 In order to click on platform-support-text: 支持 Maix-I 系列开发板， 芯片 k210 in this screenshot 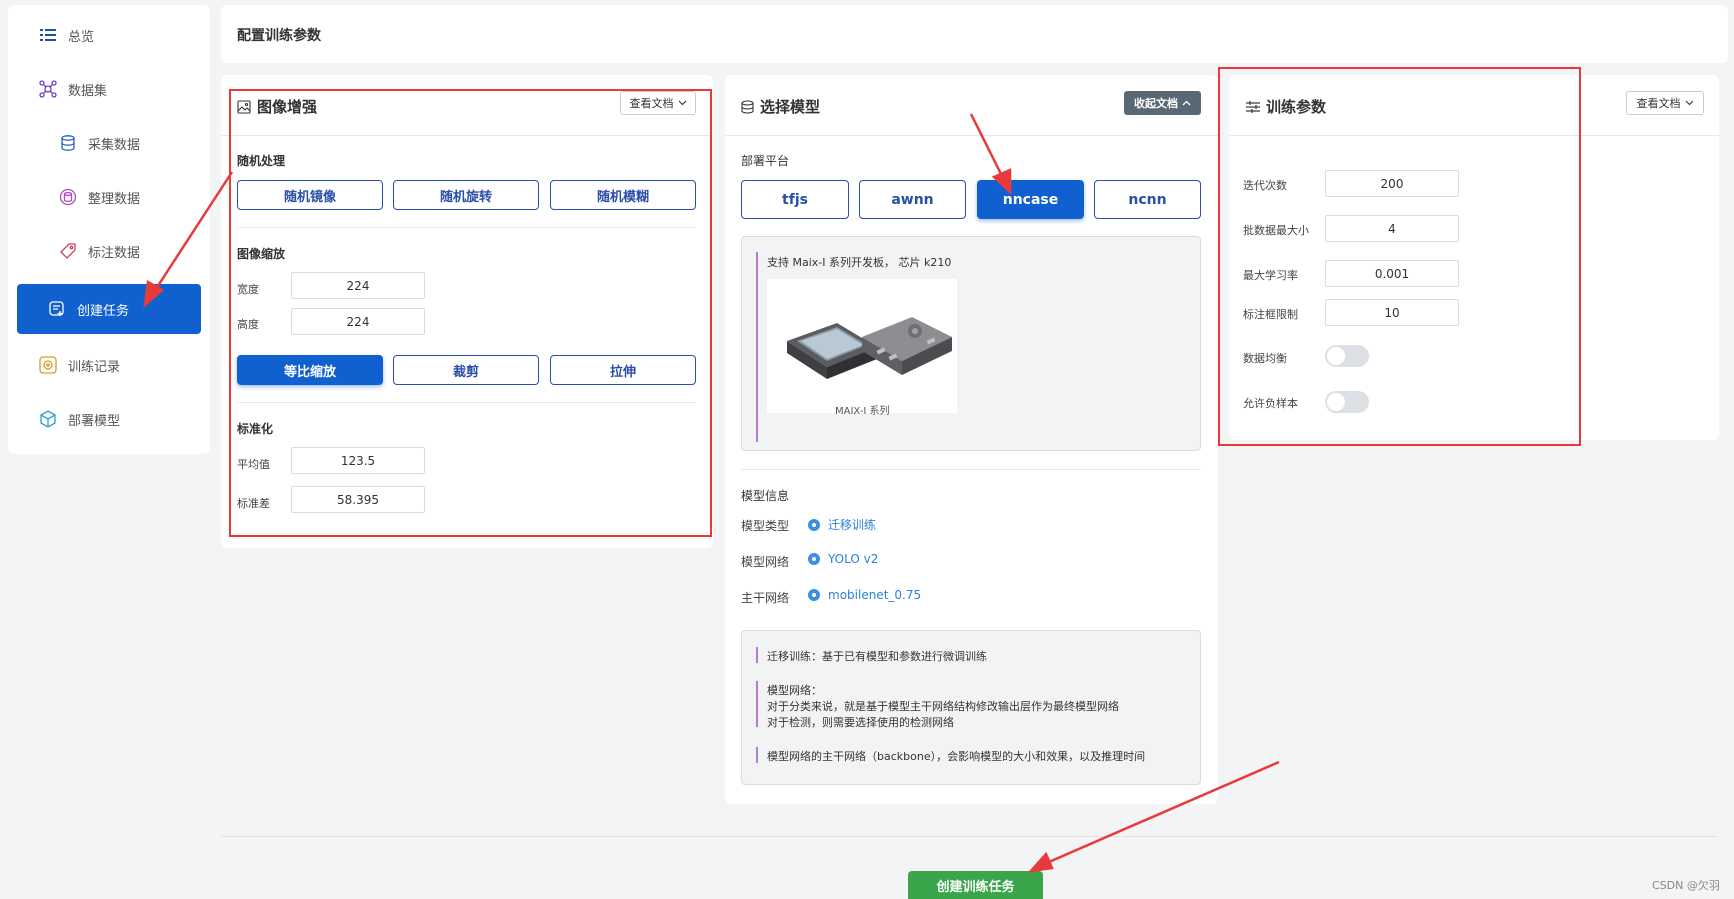, I will do `click(859, 262)`.